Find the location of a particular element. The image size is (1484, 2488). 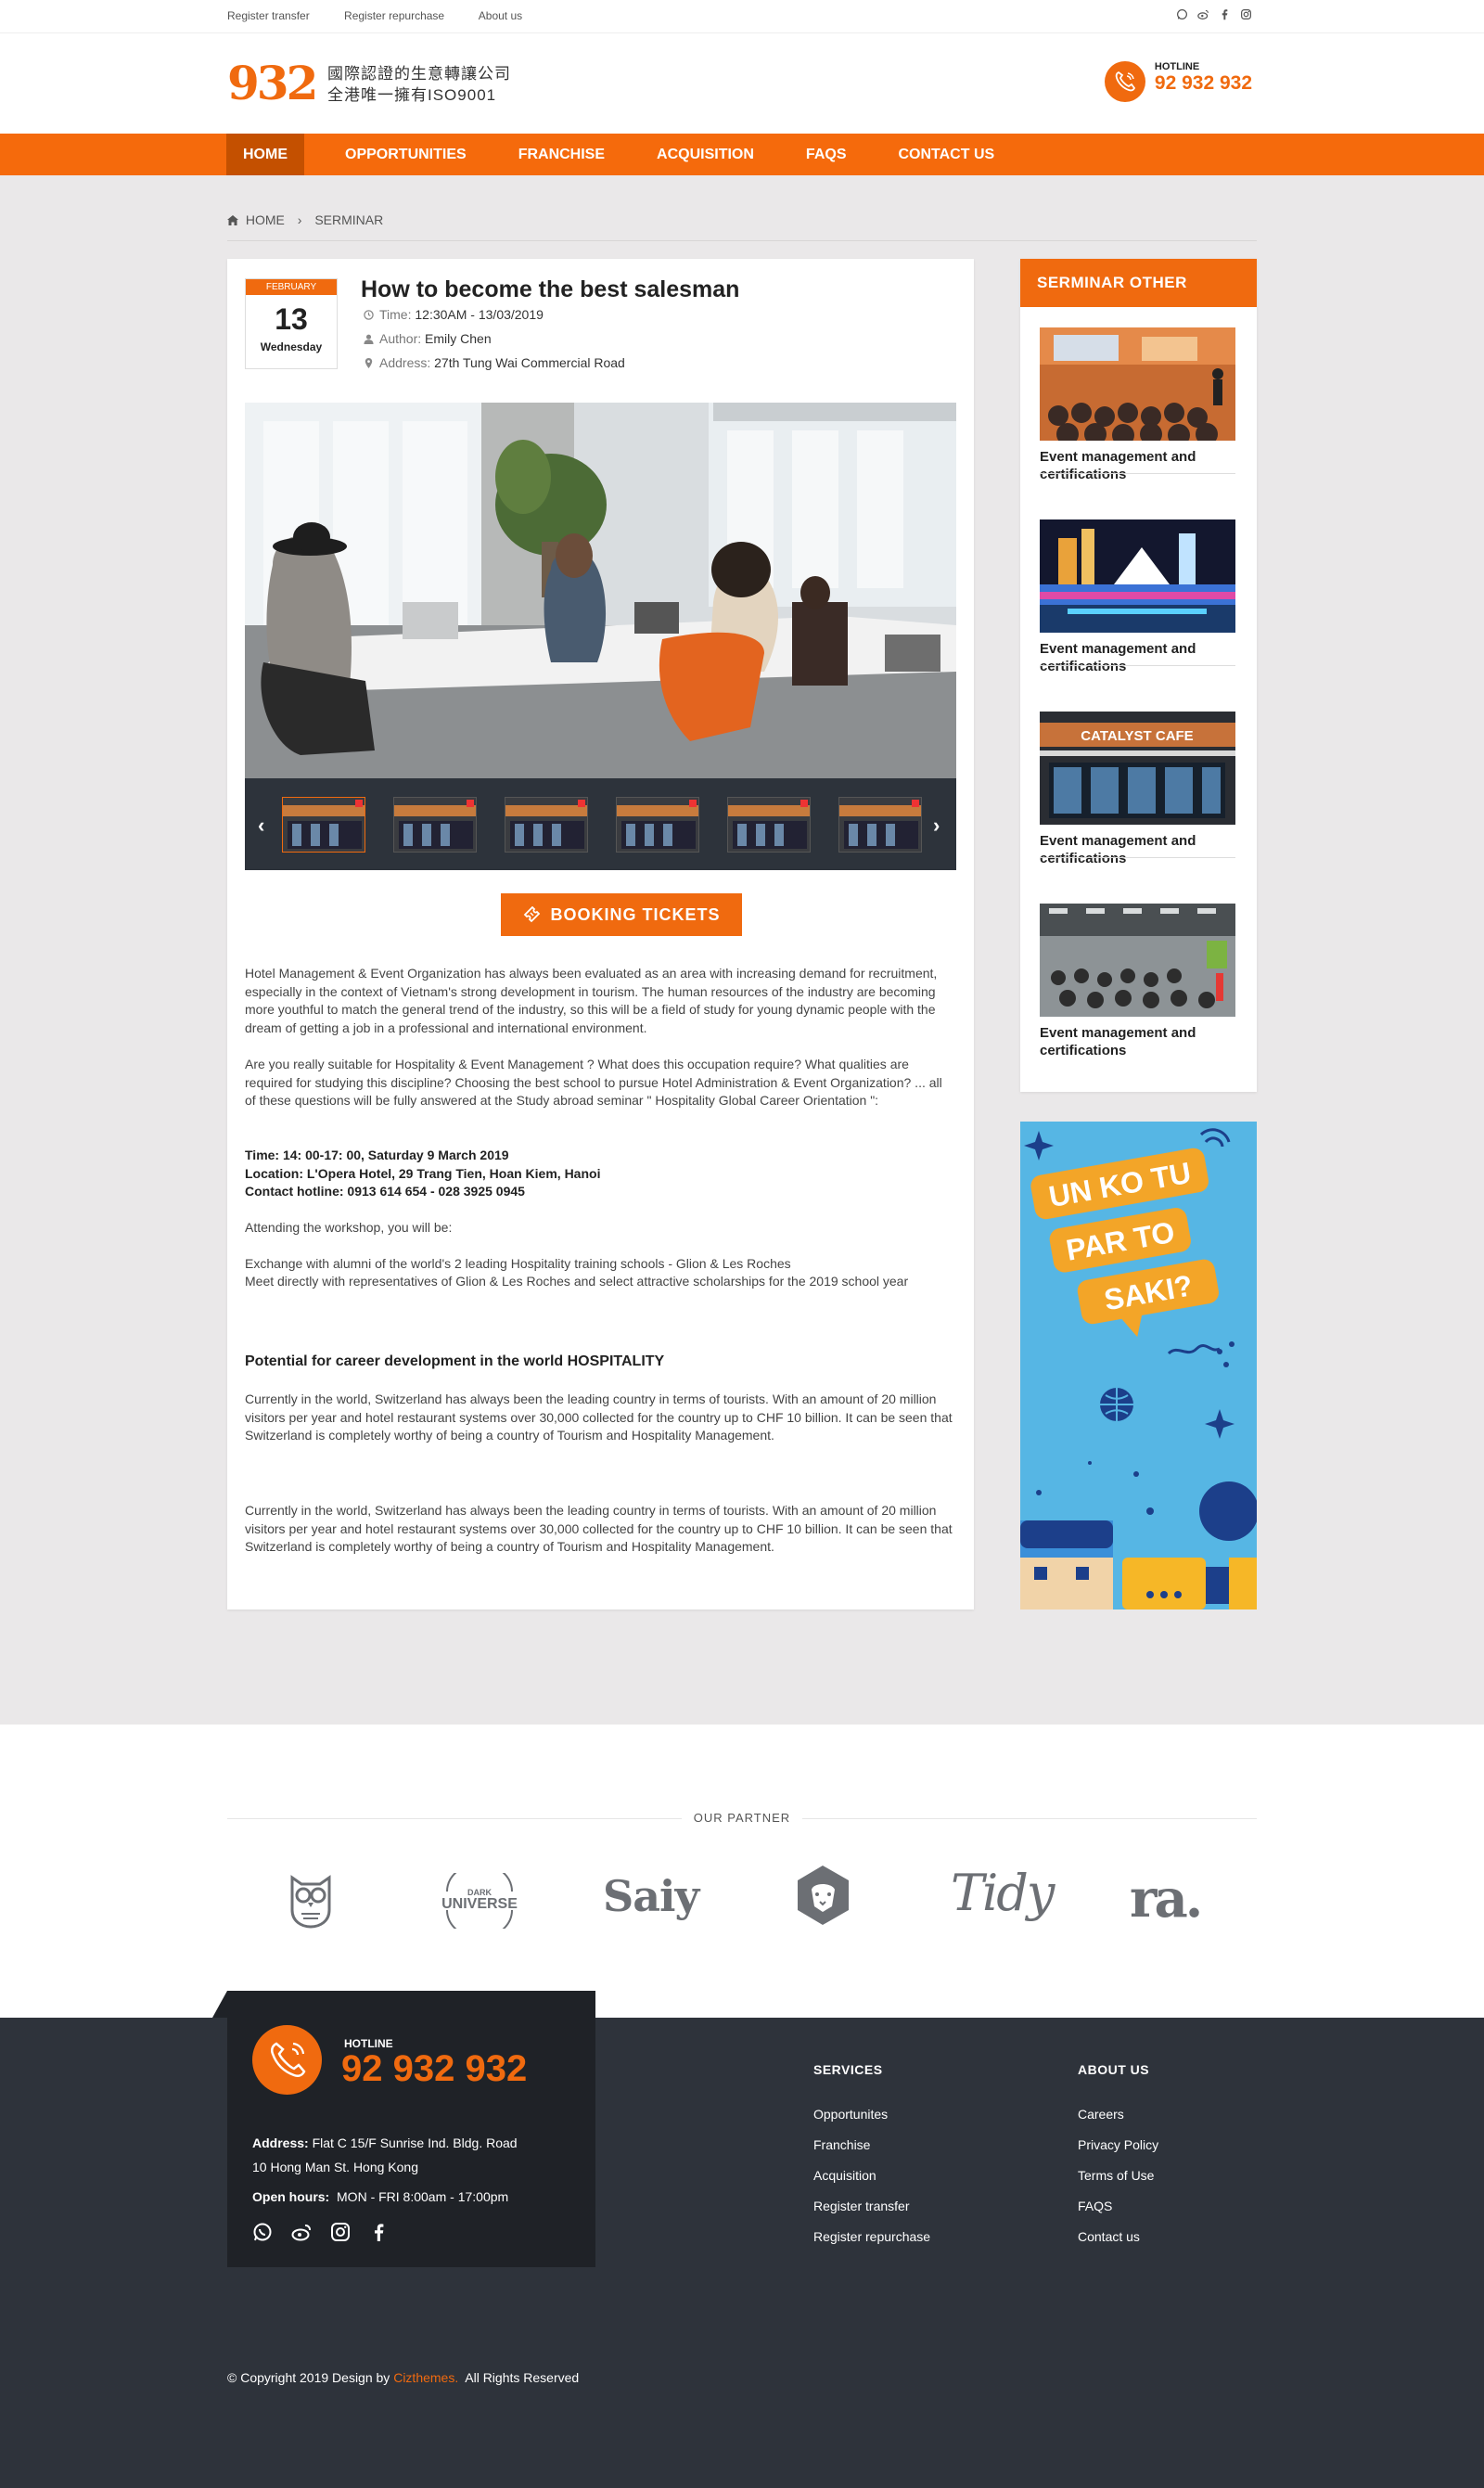

top-social-icons is located at coordinates (1214, 14).